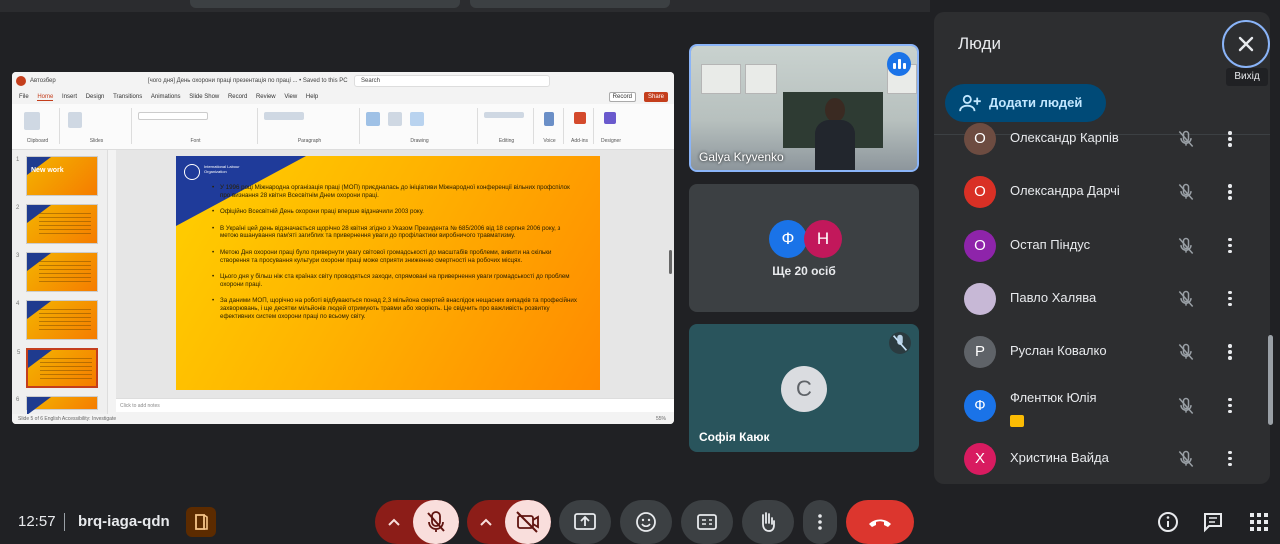 This screenshot has width=1280, height=544. I want to click on share-button: Share, so click(655, 97).